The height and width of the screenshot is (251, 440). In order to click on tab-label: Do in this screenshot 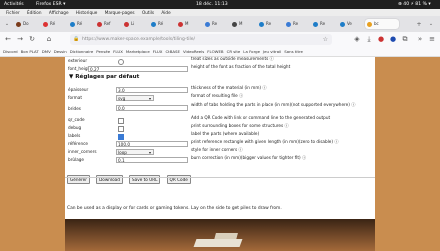, I will do `click(26, 23)`.